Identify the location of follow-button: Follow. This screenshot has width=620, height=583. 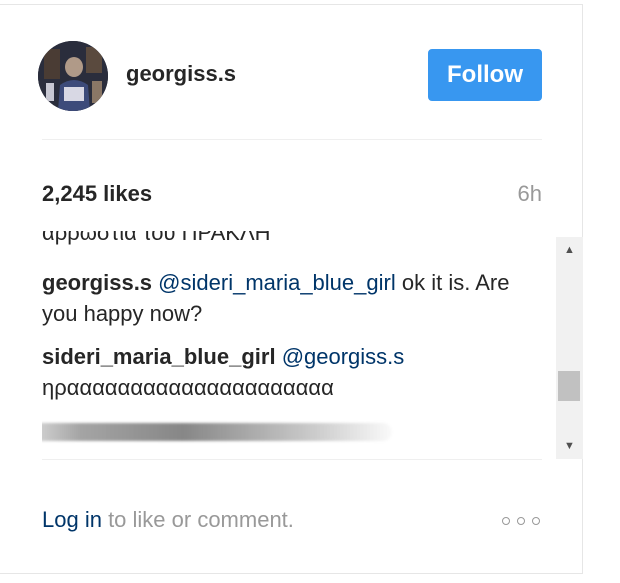
(485, 75).